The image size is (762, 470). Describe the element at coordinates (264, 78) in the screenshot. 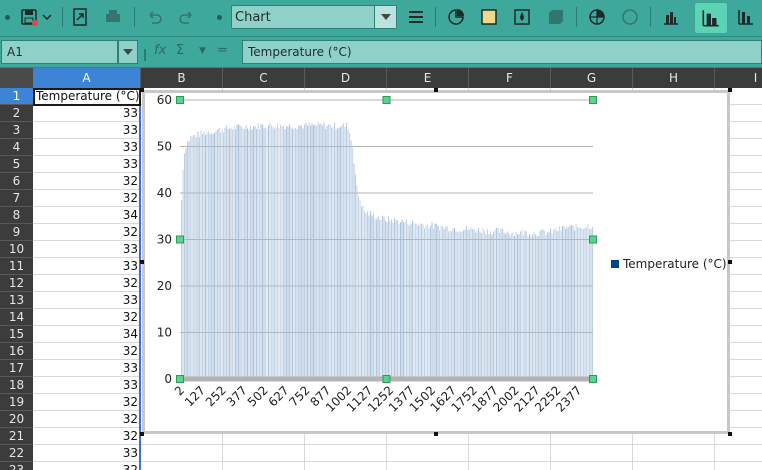

I see `column-header-c: C` at that location.